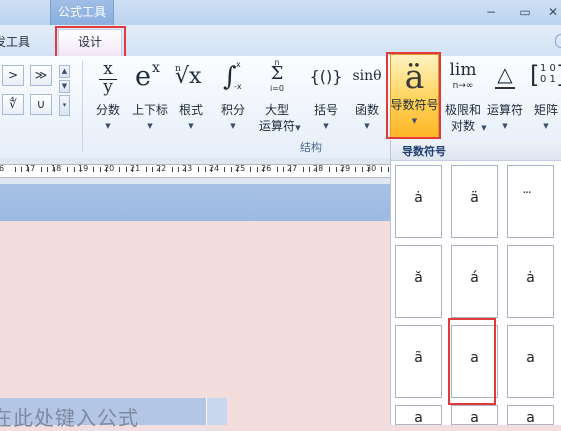  I want to click on accent-item-row4-1: a, so click(418, 415).